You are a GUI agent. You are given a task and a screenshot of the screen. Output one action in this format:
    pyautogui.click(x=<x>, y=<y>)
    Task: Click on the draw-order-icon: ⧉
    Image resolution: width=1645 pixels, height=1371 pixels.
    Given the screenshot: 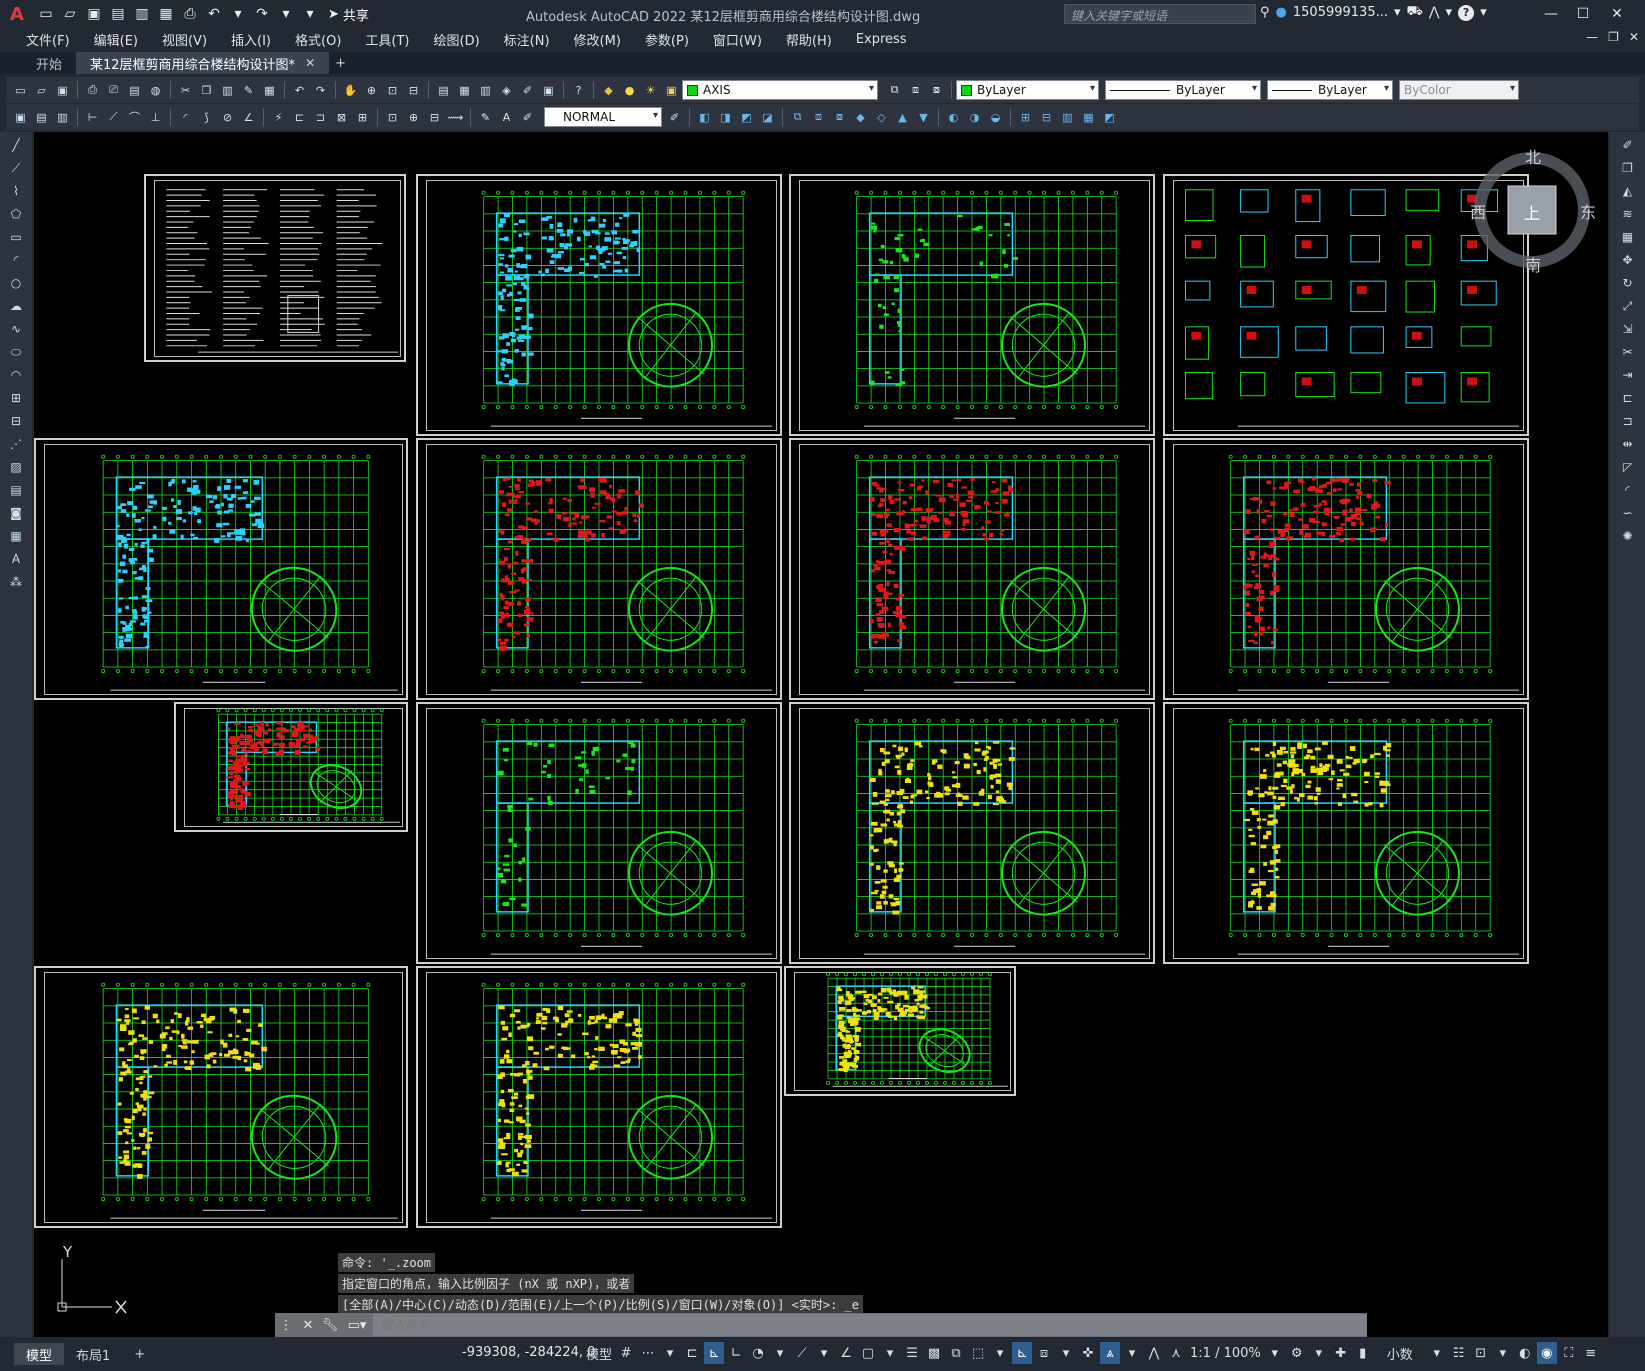 What is the action you would take?
    pyautogui.click(x=797, y=117)
    